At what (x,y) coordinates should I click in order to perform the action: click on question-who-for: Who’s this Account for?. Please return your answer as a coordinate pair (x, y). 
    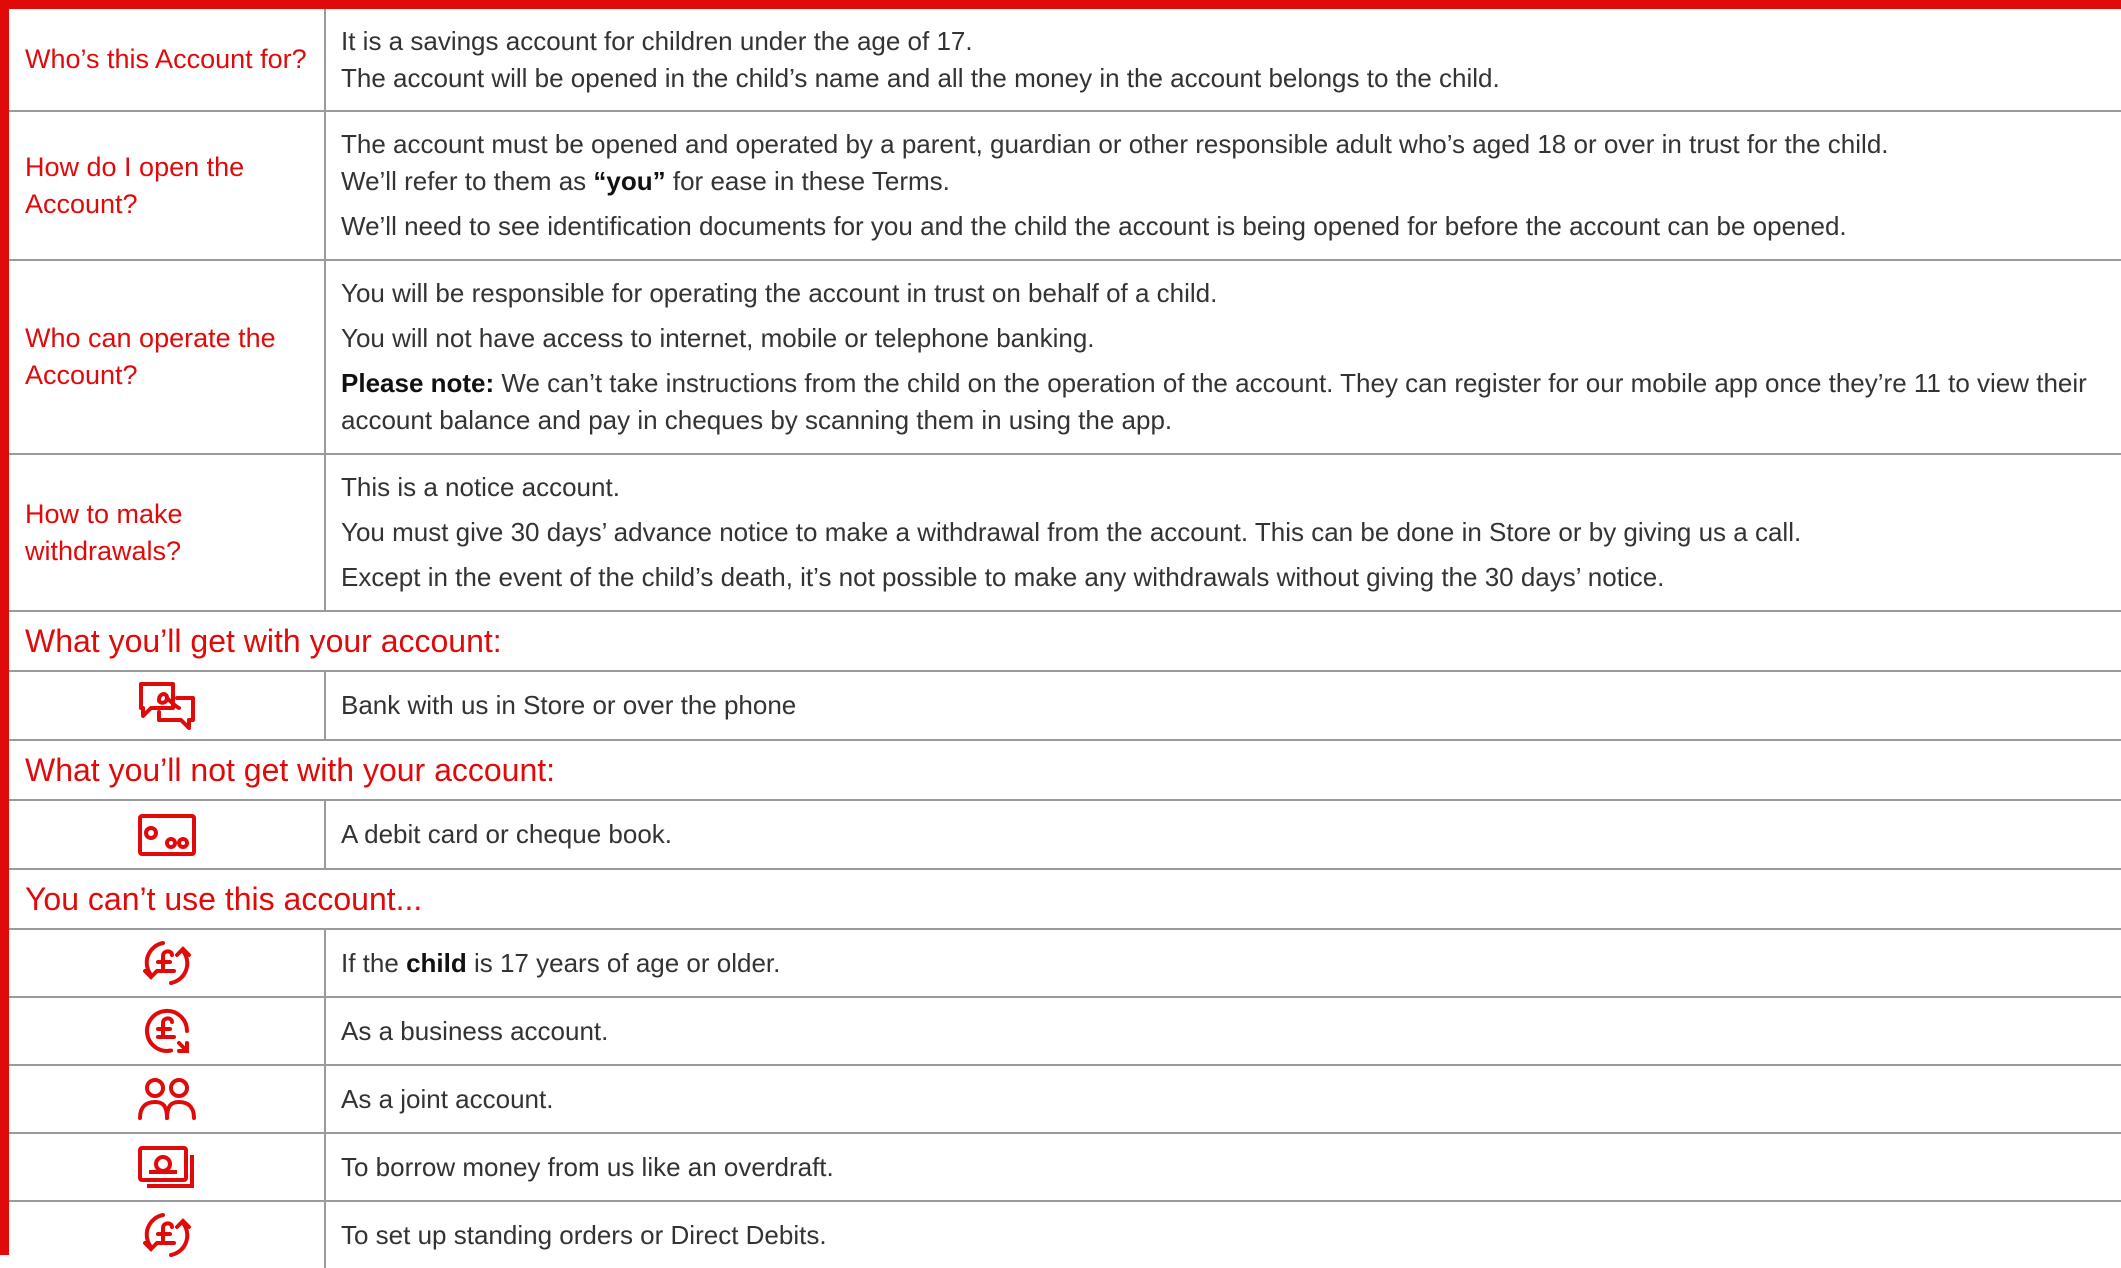
    Looking at the image, I should click on (167, 60).